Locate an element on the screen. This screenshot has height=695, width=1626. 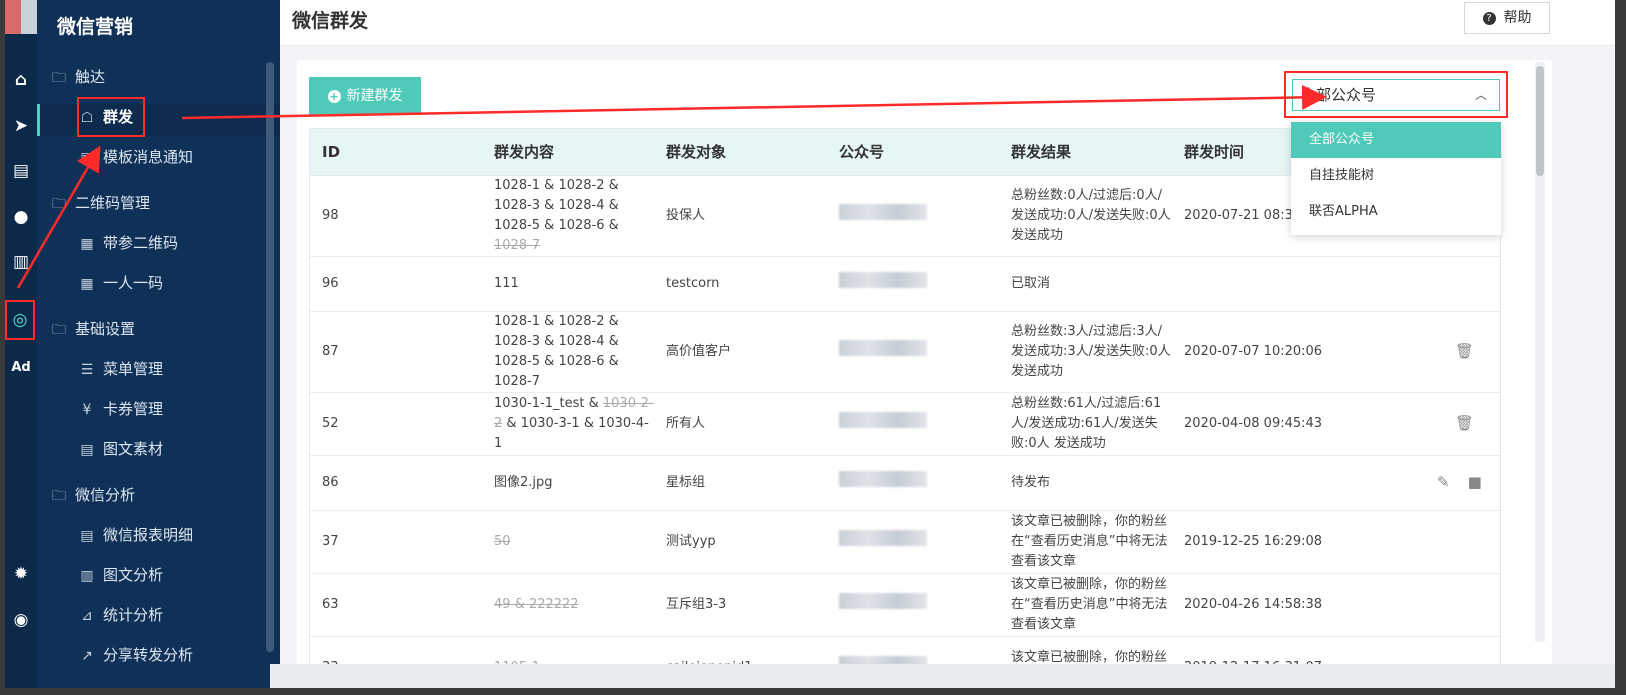
home-icon: ⌂ is located at coordinates (21, 80).